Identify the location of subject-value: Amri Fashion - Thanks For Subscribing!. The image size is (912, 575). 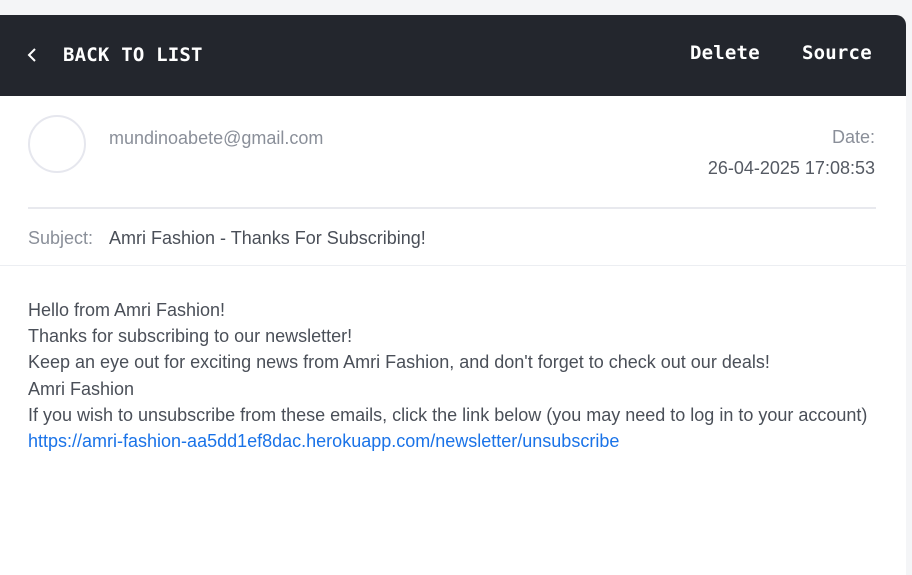
(267, 238).